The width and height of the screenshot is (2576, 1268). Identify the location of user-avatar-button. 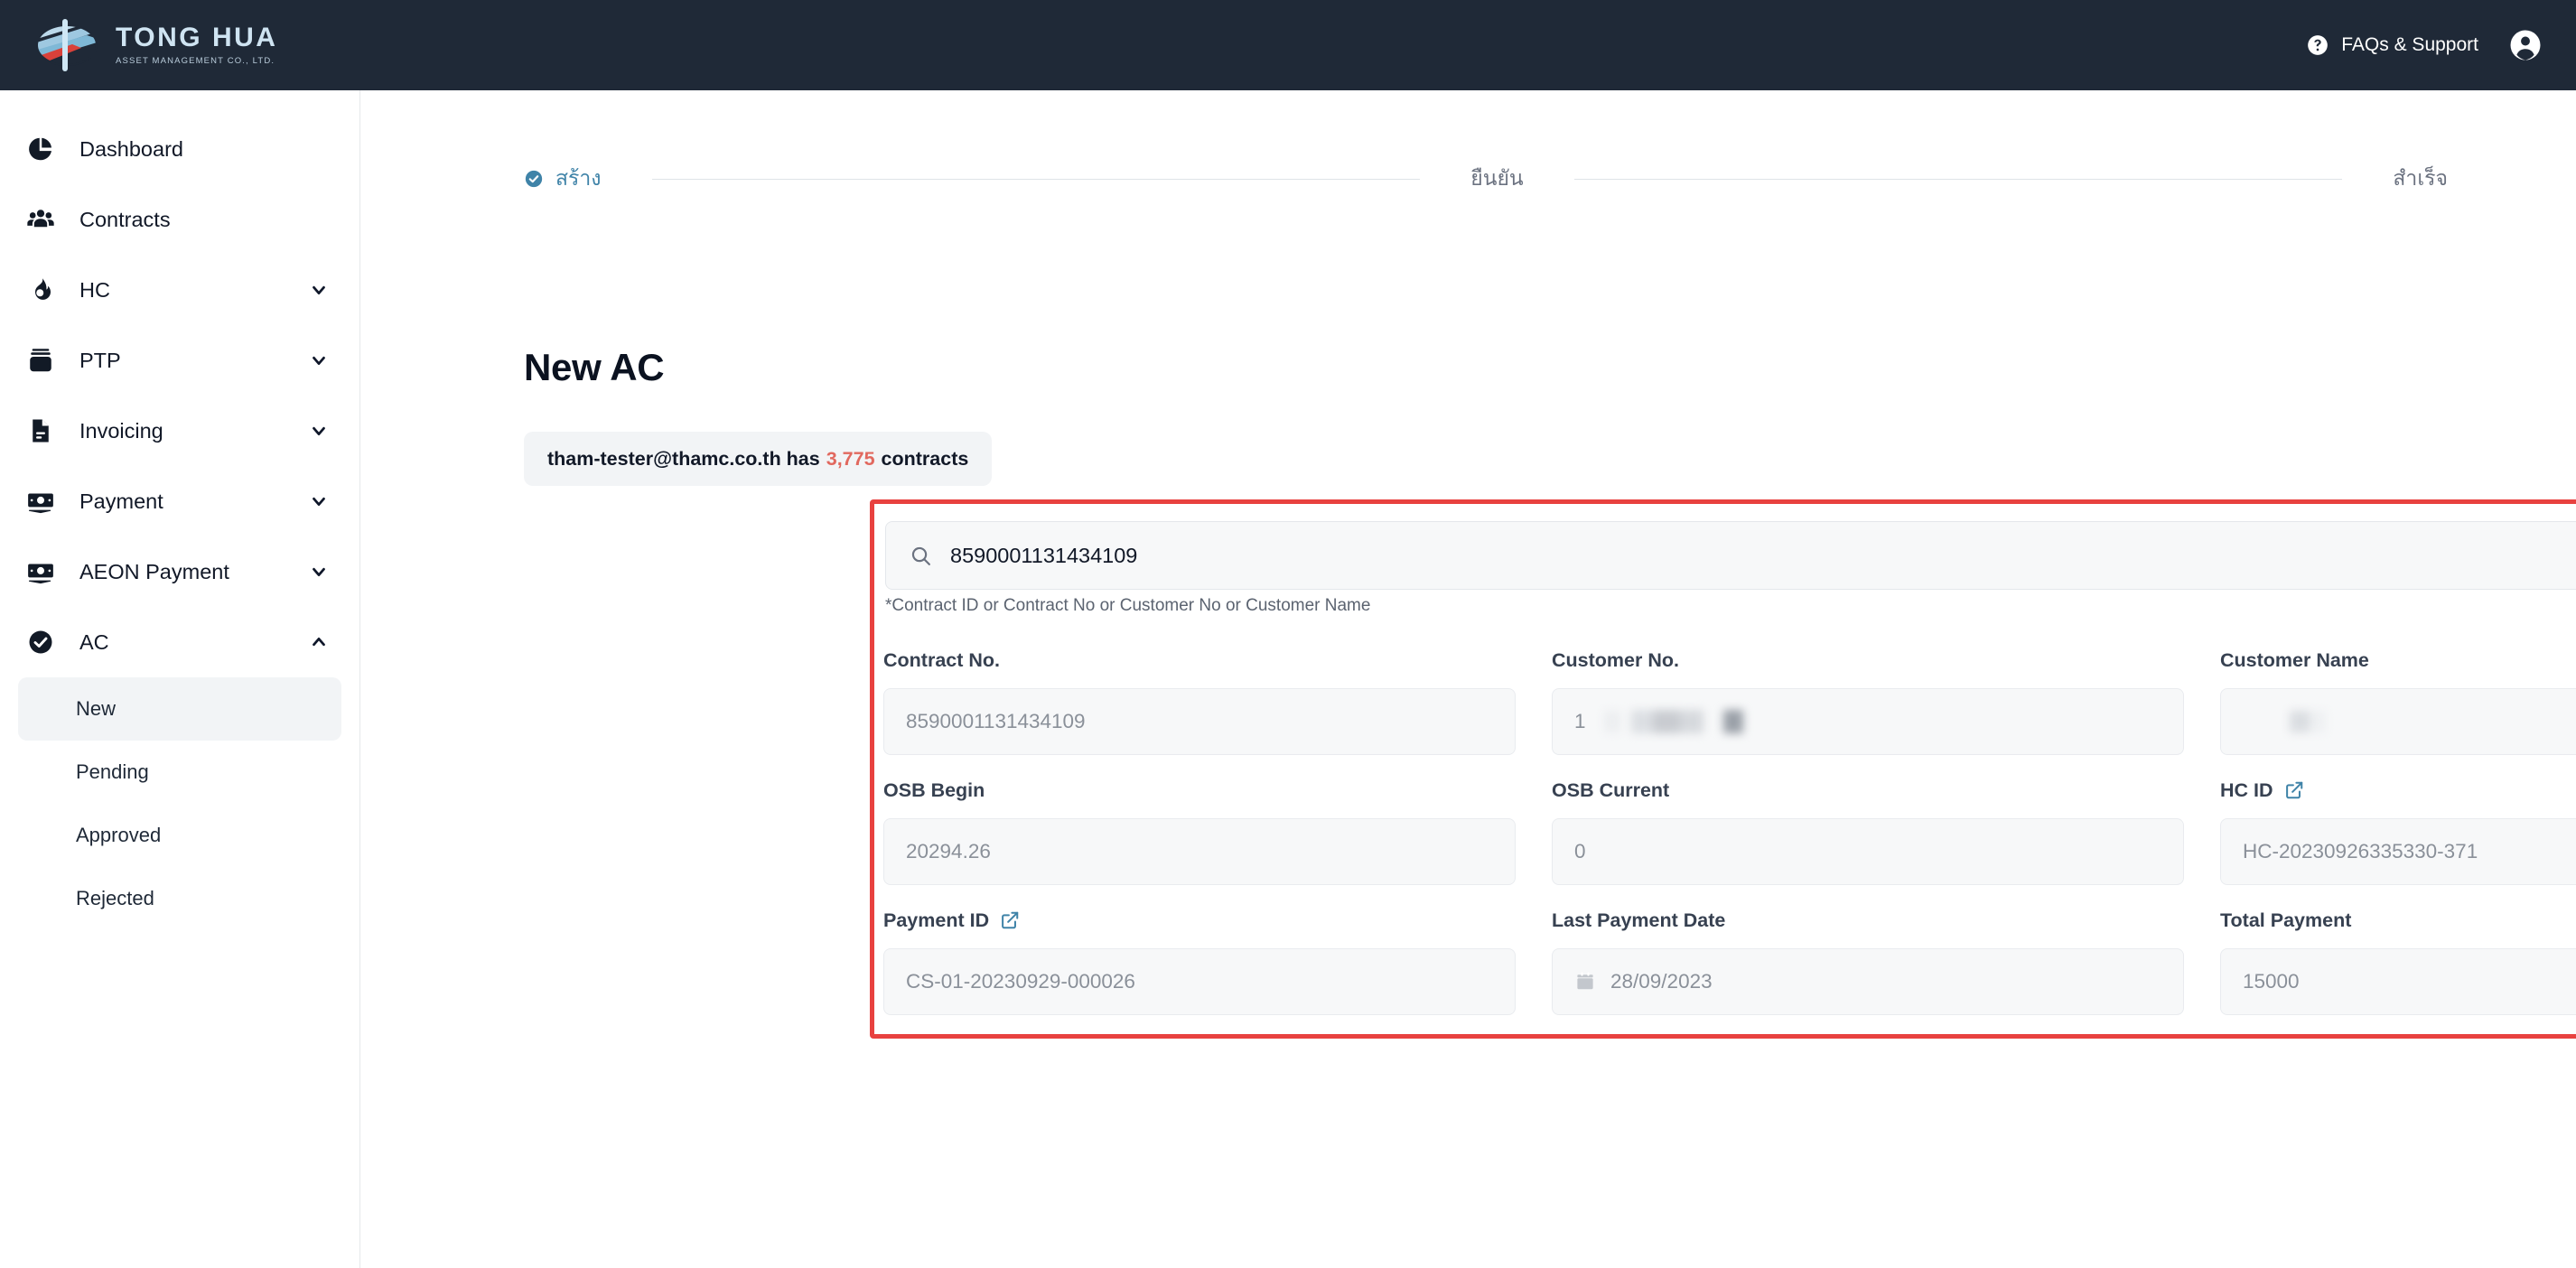
(2525, 45).